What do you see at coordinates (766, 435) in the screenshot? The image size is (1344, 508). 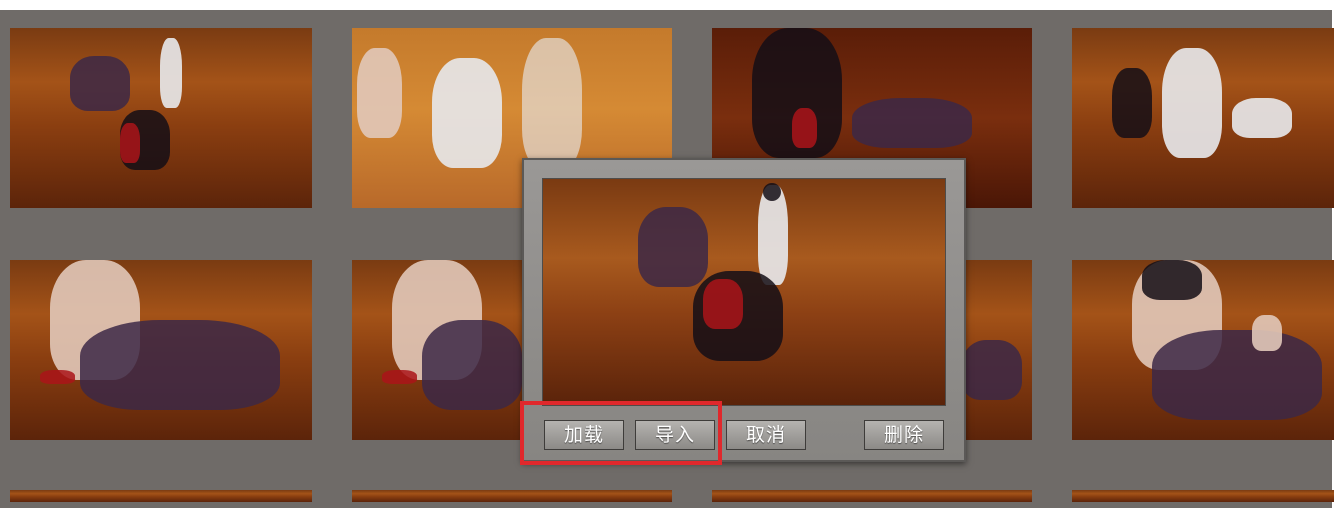 I see `cancel-button: 取消` at bounding box center [766, 435].